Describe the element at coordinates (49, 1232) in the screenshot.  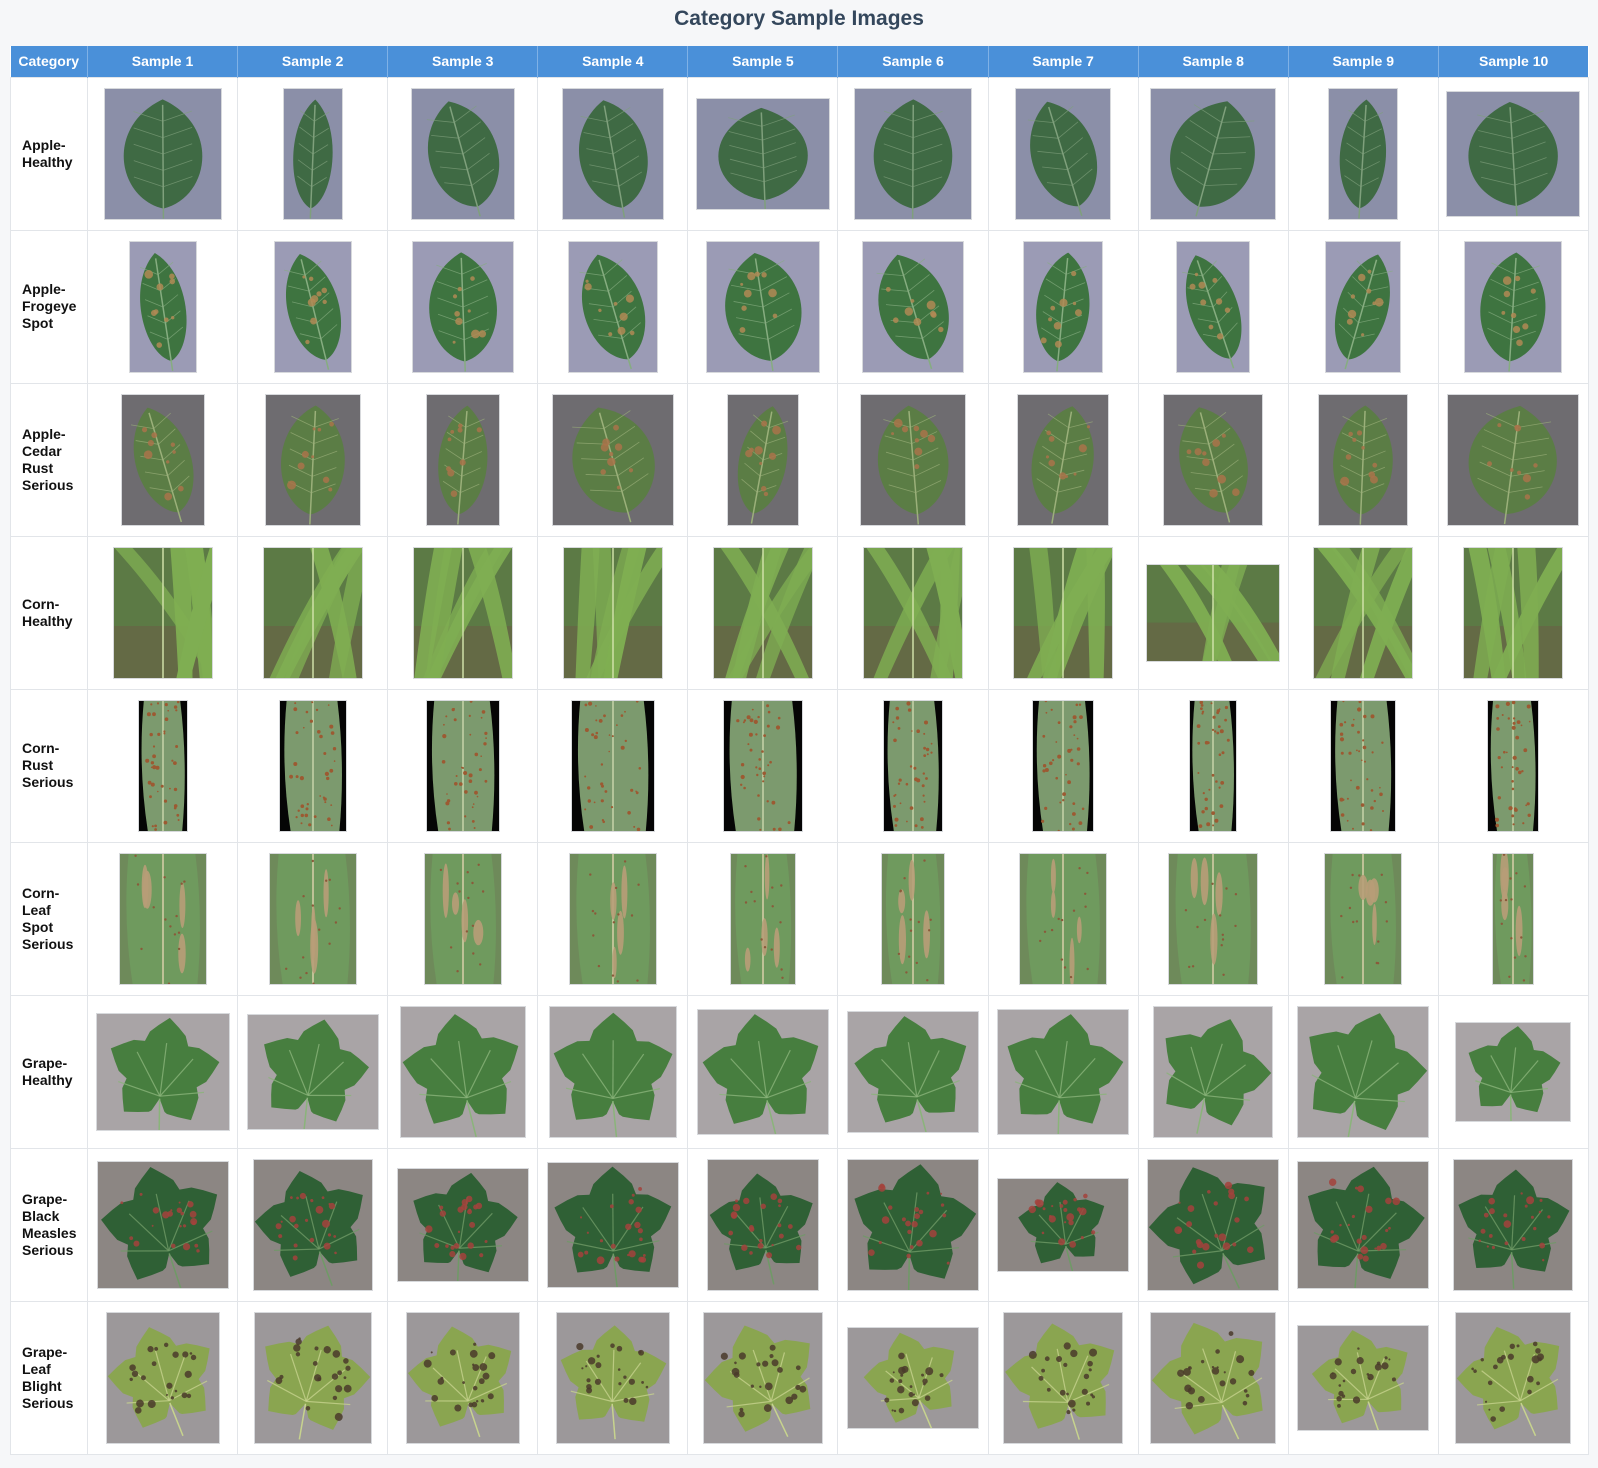
I see `category-label-line: Measles` at that location.